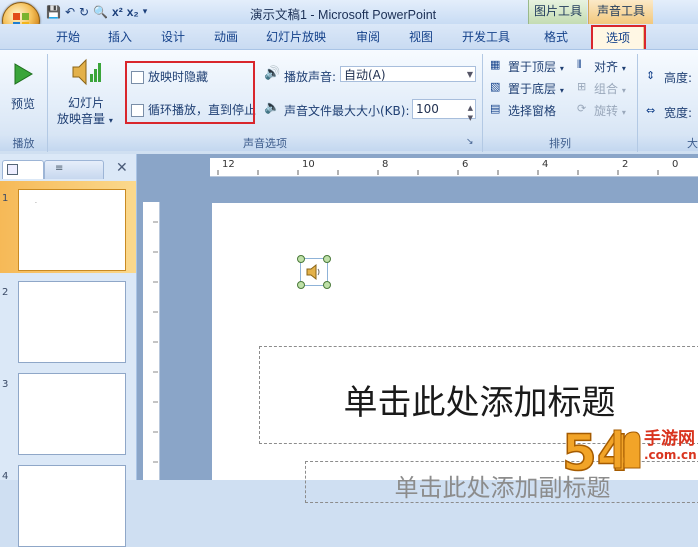 This screenshot has width=698, height=547. Describe the element at coordinates (606, 111) in the screenshot. I see `rotate-label: 旋转` at that location.